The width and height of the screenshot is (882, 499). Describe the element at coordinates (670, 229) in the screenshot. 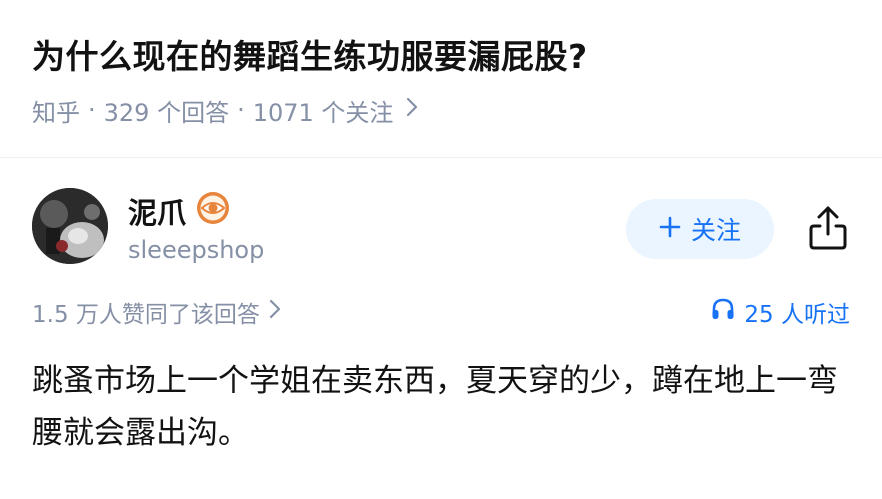

I see `plus-icon` at that location.